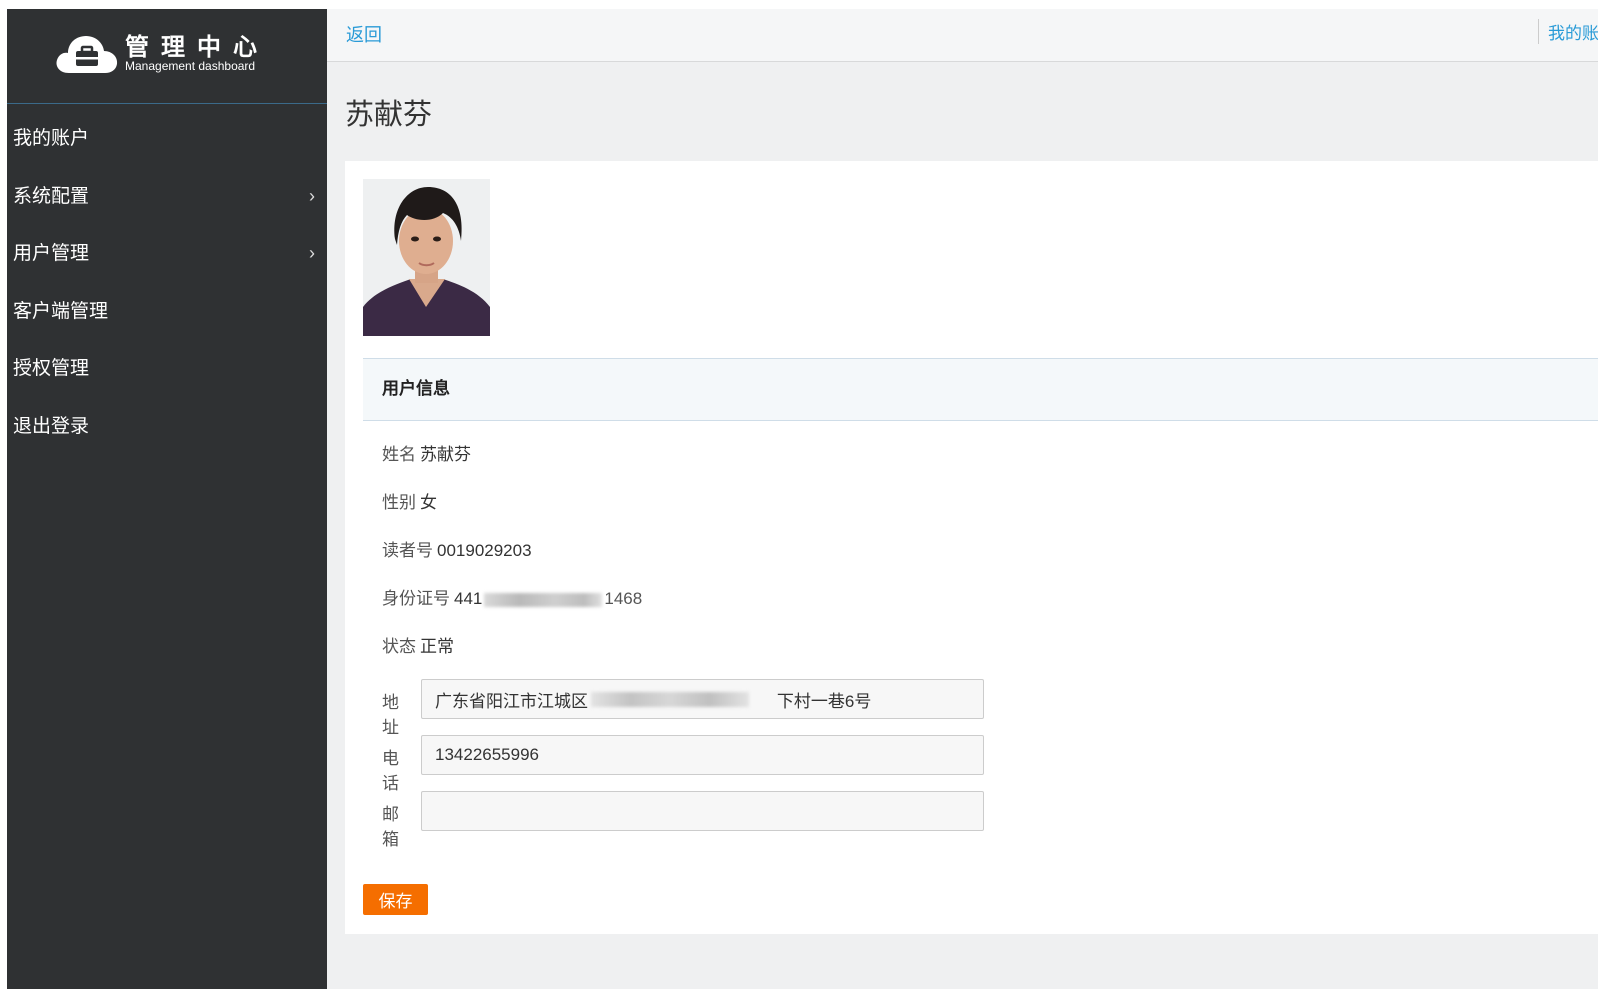  What do you see at coordinates (399, 502) in the screenshot?
I see `gender-label: 性别` at bounding box center [399, 502].